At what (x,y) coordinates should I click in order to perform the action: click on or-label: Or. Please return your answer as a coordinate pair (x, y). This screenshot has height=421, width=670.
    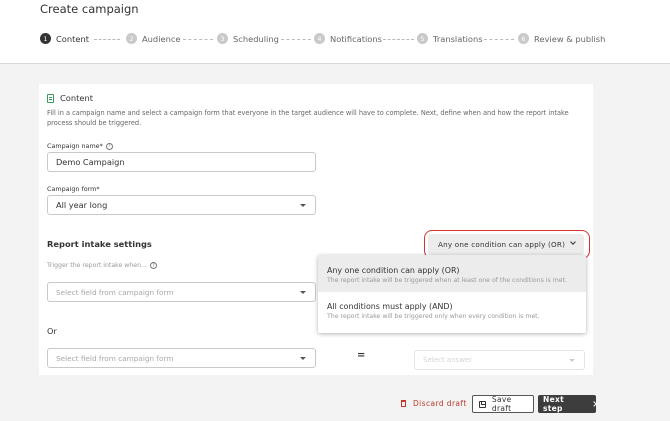
    Looking at the image, I should click on (52, 331).